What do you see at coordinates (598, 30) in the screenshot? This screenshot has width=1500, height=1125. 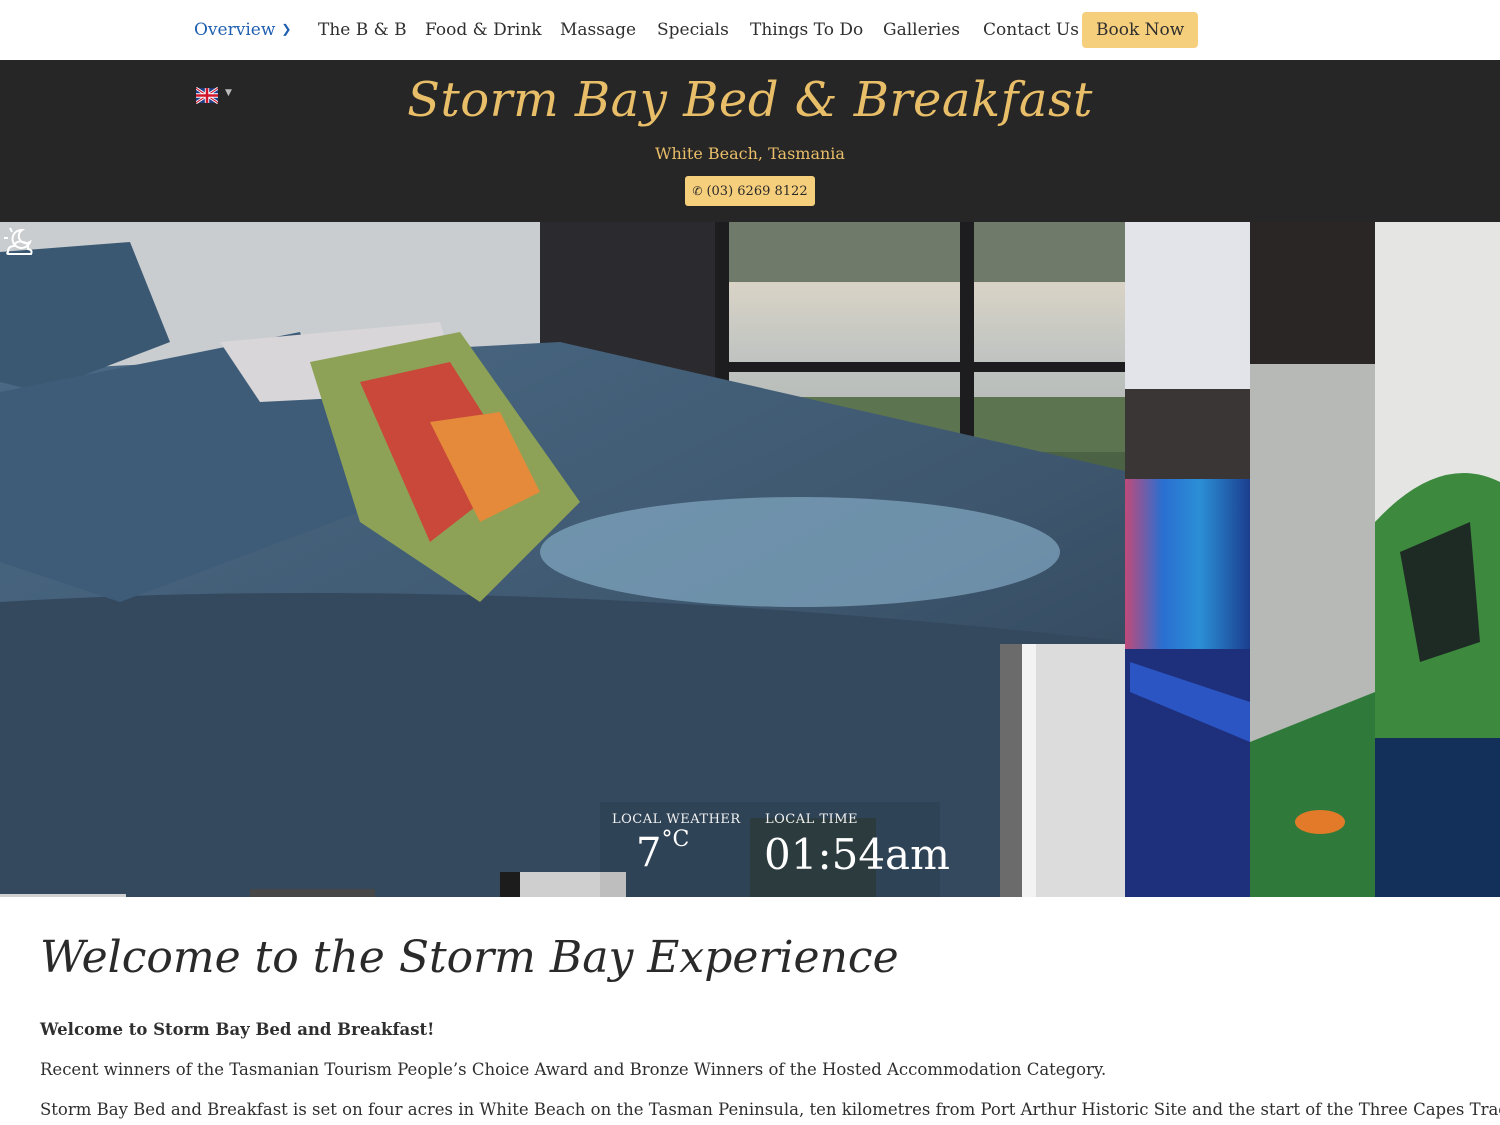 I see `nav-item-massage: Massage` at bounding box center [598, 30].